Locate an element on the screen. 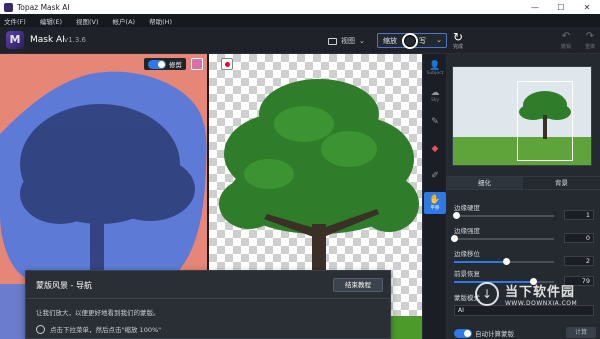  close-button: ✕ is located at coordinates (587, 7).